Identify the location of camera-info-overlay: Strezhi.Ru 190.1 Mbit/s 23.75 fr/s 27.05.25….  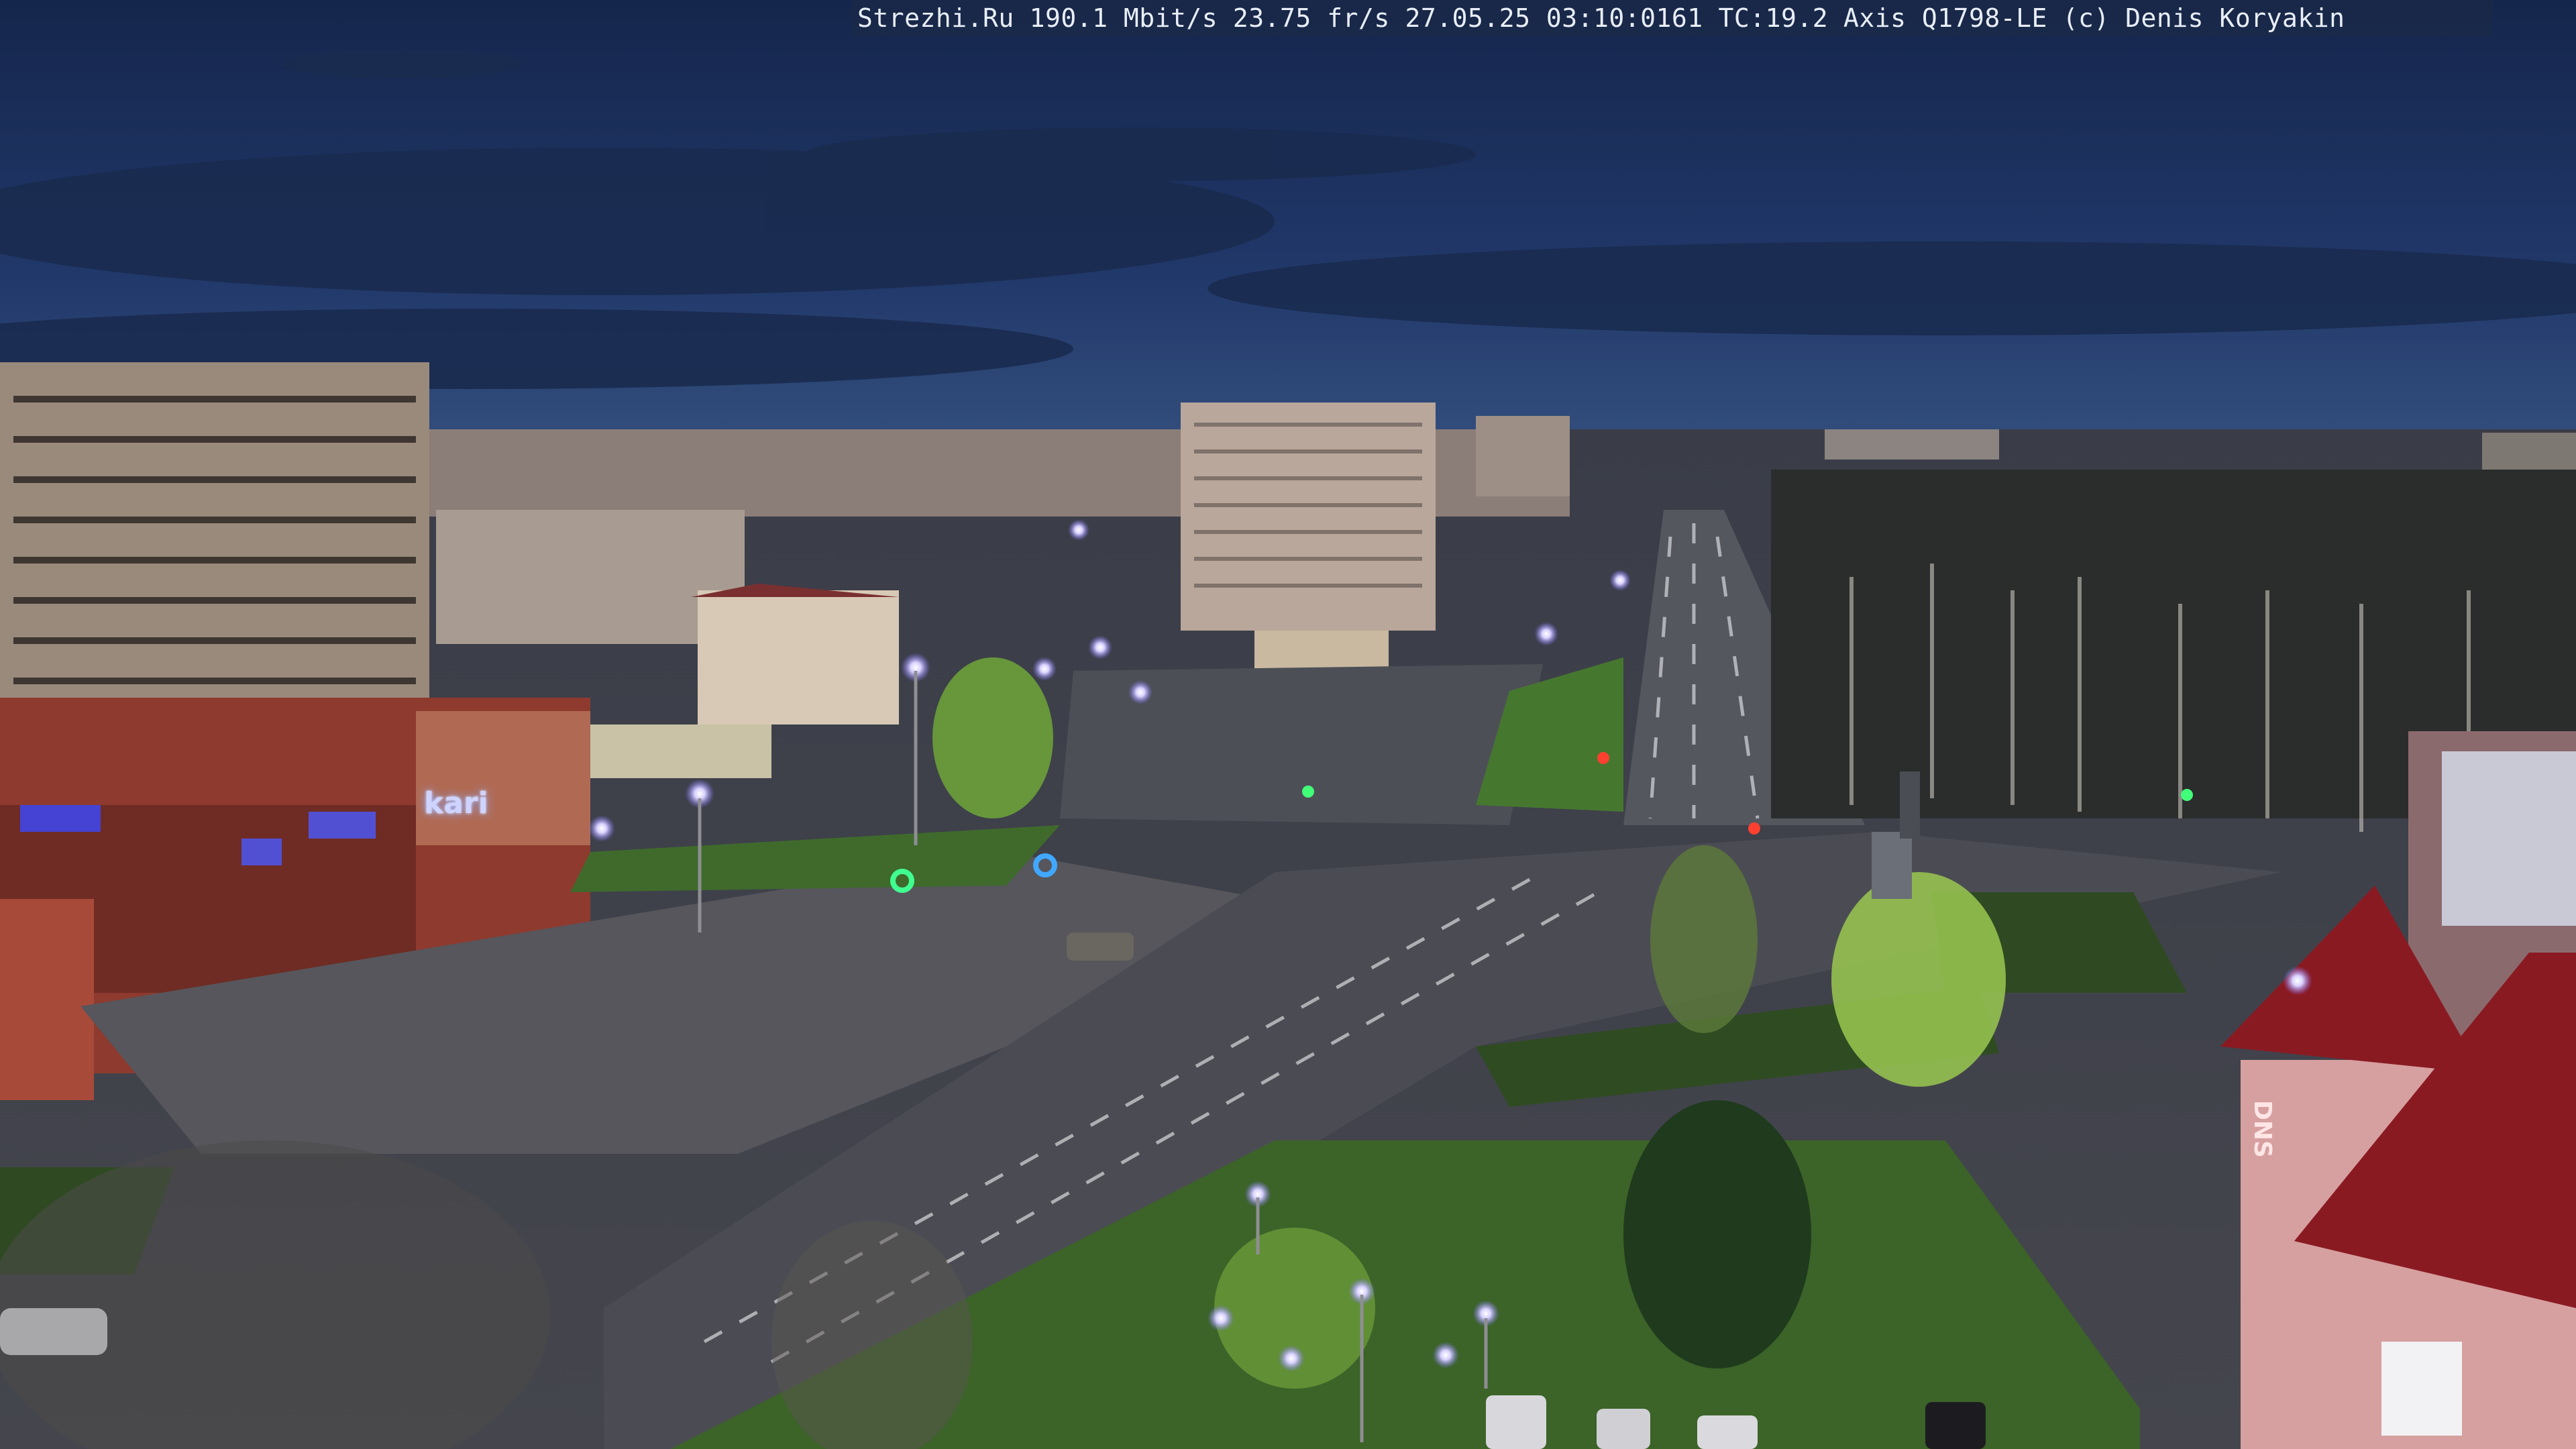
(1672, 18).